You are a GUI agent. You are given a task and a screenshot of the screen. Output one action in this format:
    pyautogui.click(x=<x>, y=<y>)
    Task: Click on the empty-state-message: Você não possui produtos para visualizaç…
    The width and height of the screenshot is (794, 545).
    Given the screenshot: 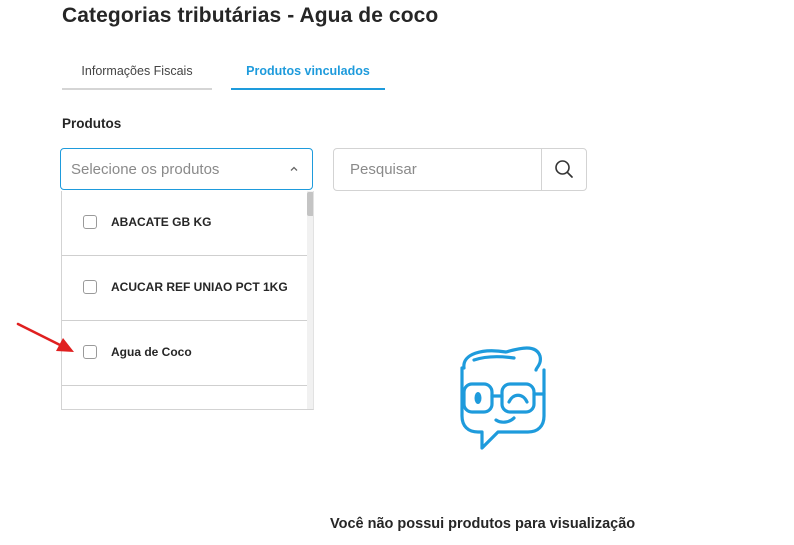 What is the action you would take?
    pyautogui.click(x=483, y=524)
    